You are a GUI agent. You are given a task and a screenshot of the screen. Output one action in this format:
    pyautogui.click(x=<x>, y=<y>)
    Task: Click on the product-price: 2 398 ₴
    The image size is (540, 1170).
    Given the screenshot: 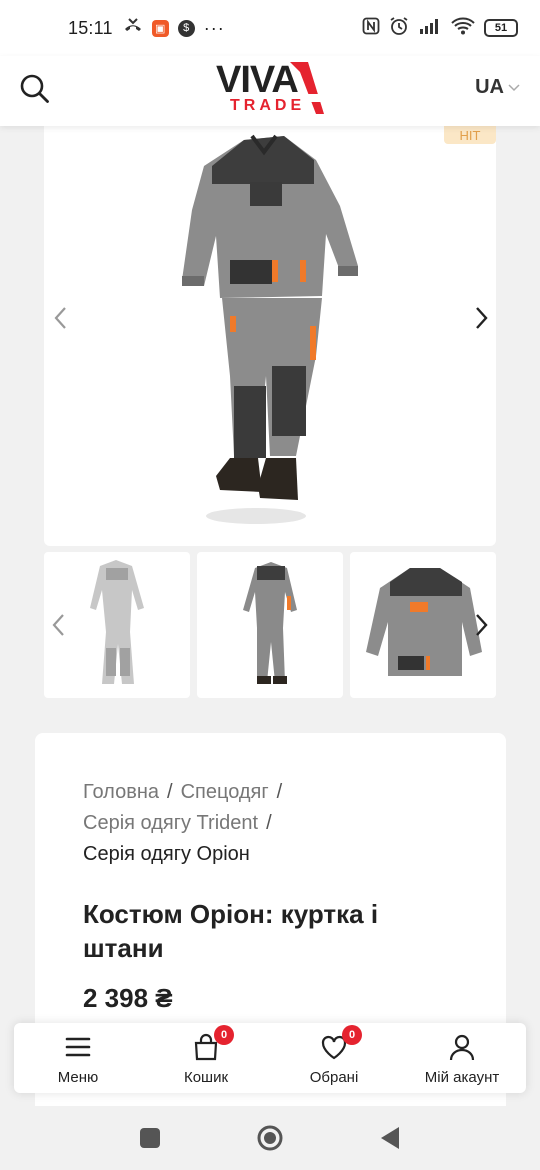 What is the action you would take?
    pyautogui.click(x=128, y=998)
    